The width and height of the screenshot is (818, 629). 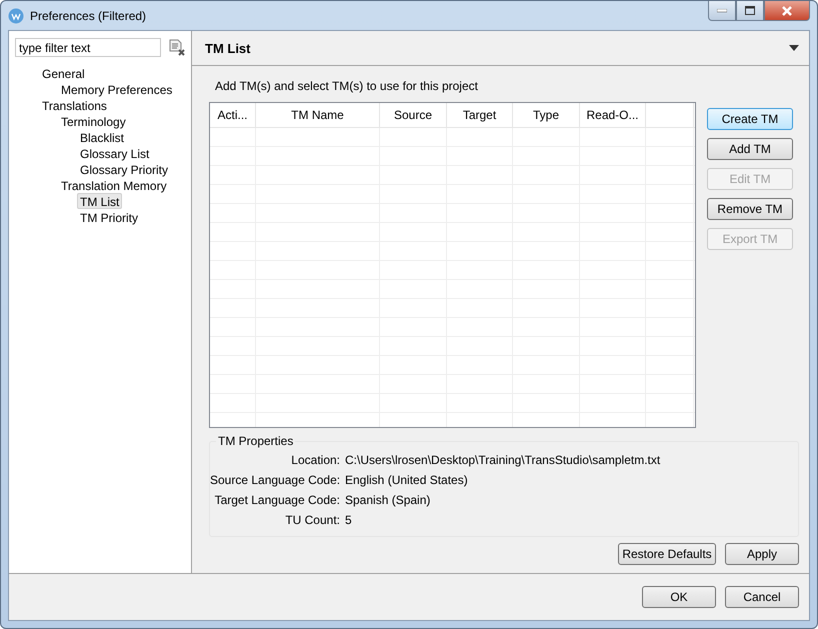 I want to click on clear-filter-icon, so click(x=177, y=47).